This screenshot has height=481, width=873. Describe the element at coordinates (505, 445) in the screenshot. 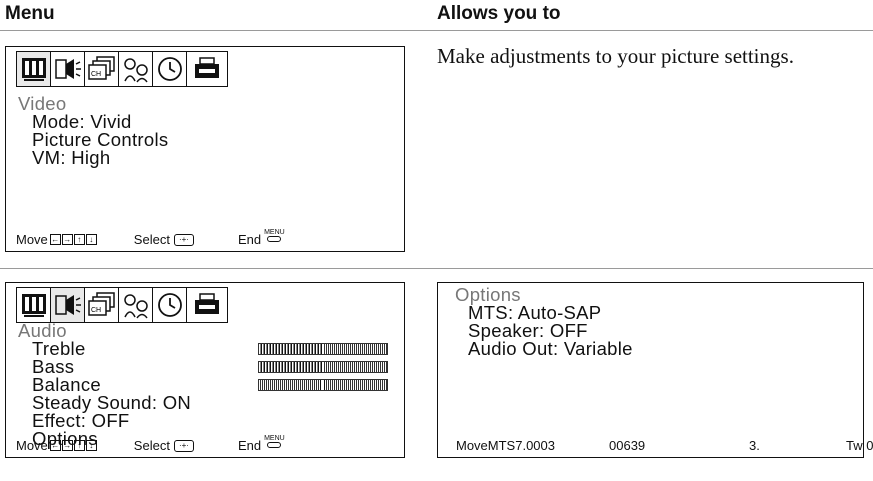

I see `options-footer-text-1: MoveMTS7.0003` at that location.